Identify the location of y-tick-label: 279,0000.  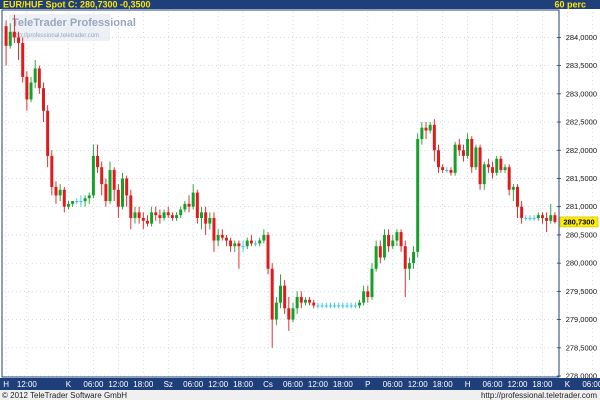
(581, 319).